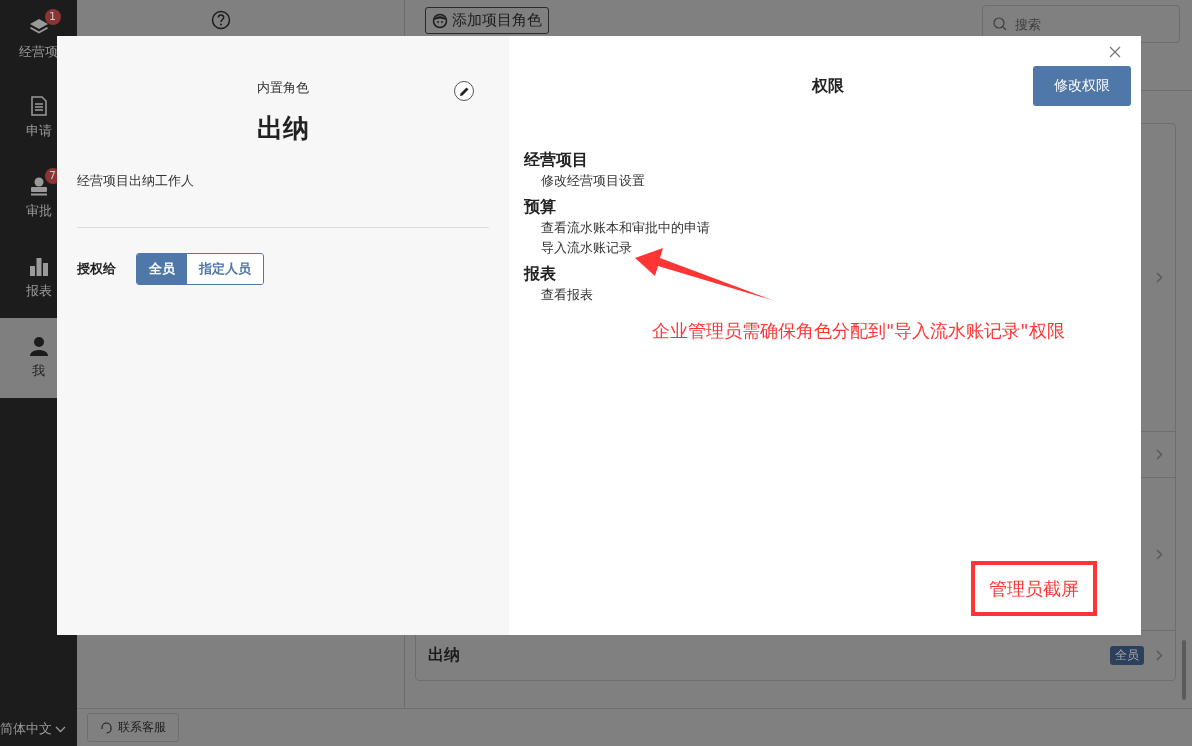 The height and width of the screenshot is (746, 1192). Describe the element at coordinates (38, 278) in the screenshot. I see `sidebar-item: 报表` at that location.